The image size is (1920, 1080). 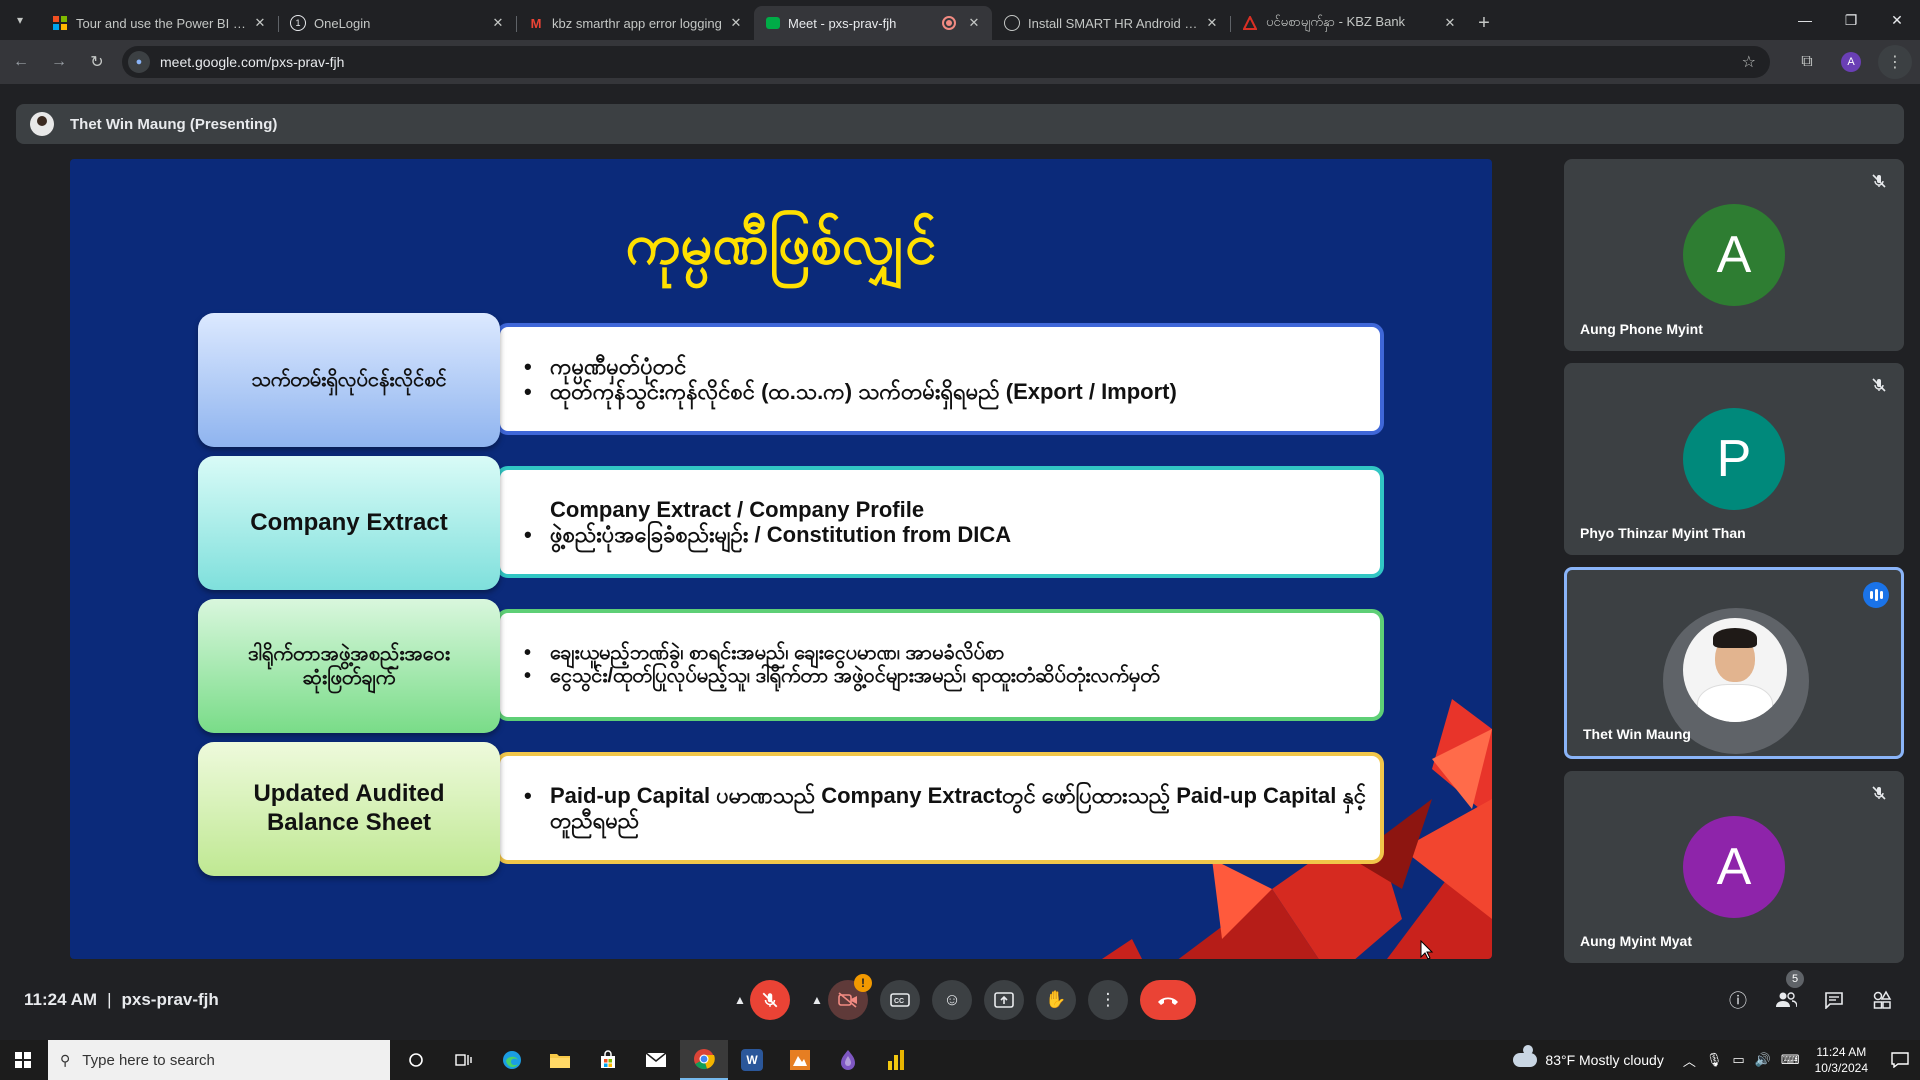 I want to click on power-bi-icon, so click(x=896, y=1060).